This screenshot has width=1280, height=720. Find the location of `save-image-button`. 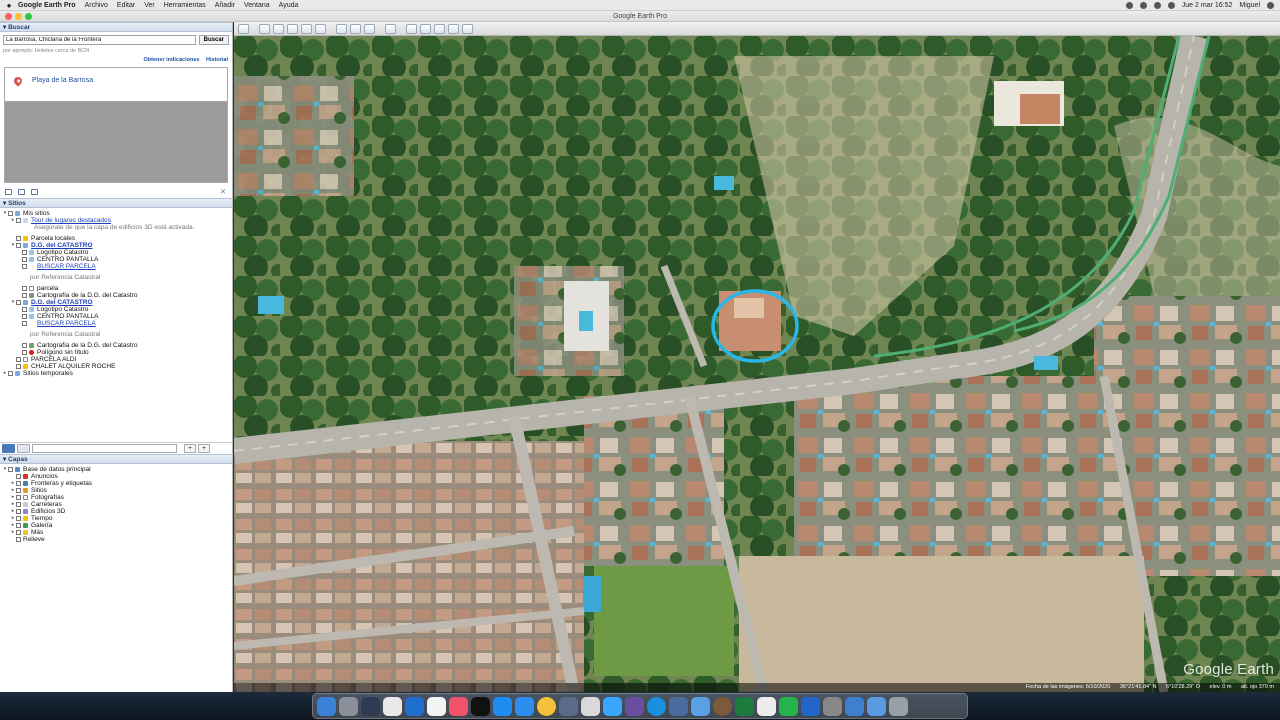

save-image-button is located at coordinates (439, 28).